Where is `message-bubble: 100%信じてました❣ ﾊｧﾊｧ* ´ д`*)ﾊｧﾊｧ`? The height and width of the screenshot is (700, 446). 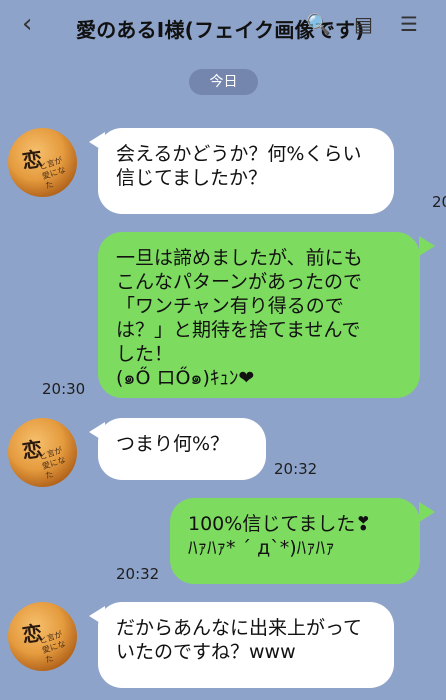
message-bubble: 100%信じてました❣ ﾊｧﾊｧ* ´ д`*)ﾊｧﾊｧ is located at coordinates (295, 541).